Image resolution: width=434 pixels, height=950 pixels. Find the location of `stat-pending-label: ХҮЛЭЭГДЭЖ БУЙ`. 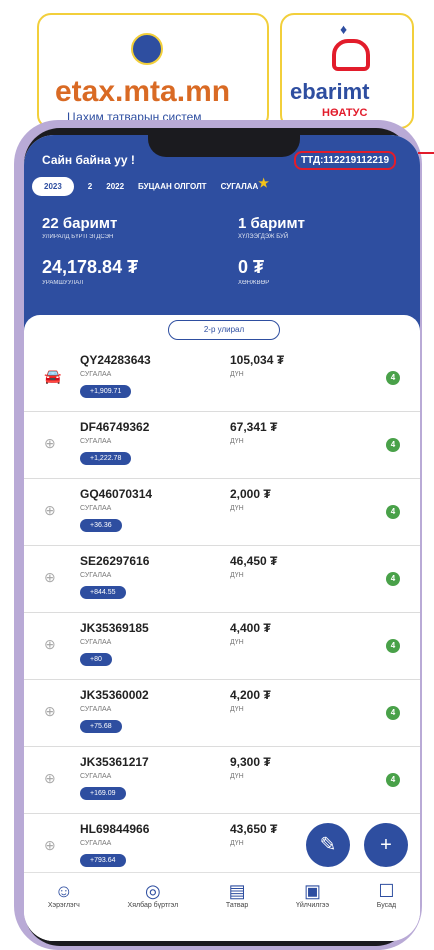

stat-pending-label: ХҮЛЭЭГДЭЖ БУЙ is located at coordinates (263, 237).